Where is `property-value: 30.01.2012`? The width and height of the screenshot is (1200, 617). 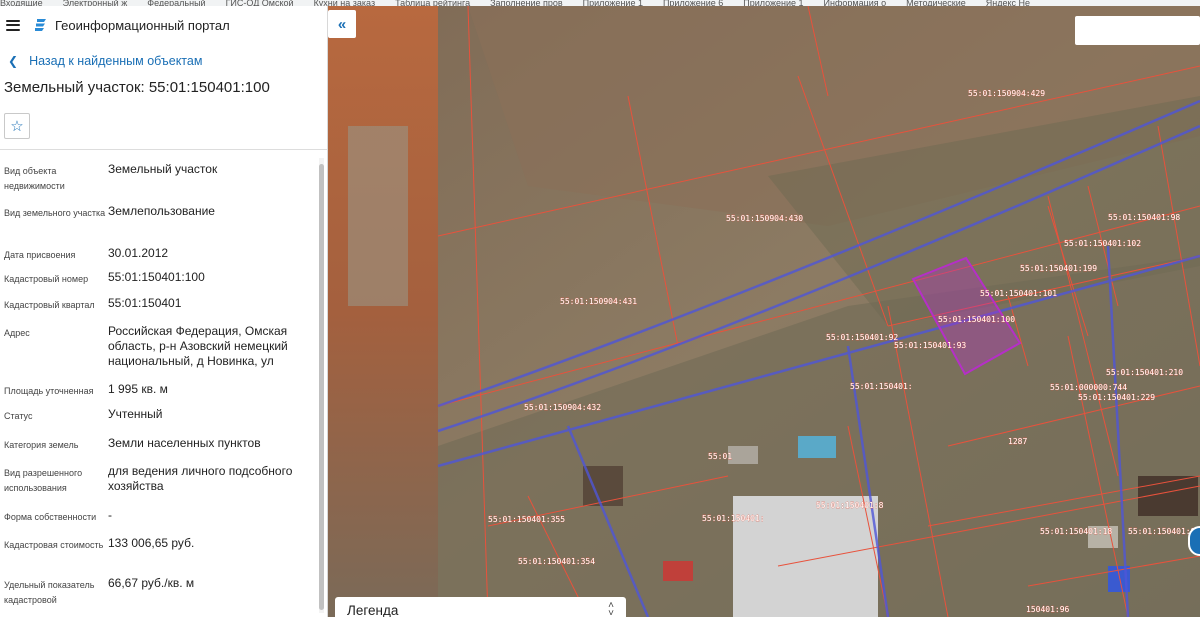 property-value: 30.01.2012 is located at coordinates (138, 253).